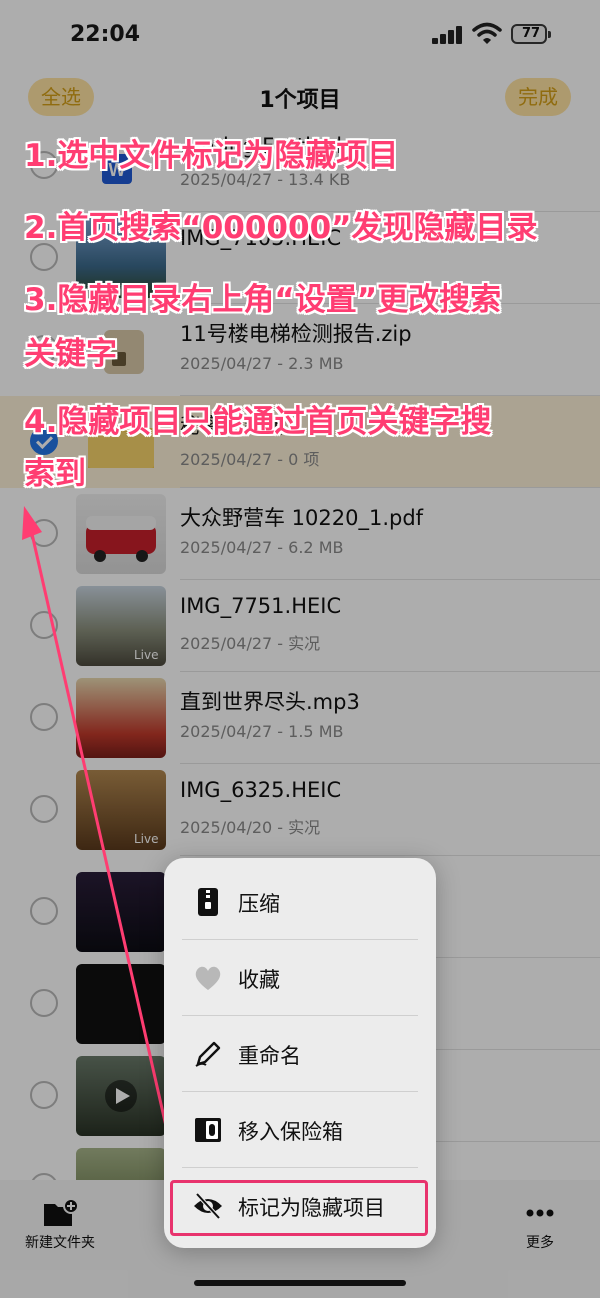 The width and height of the screenshot is (600, 1298). Describe the element at coordinates (269, 1056) in the screenshot. I see `menu-item-label: 重命名` at that location.